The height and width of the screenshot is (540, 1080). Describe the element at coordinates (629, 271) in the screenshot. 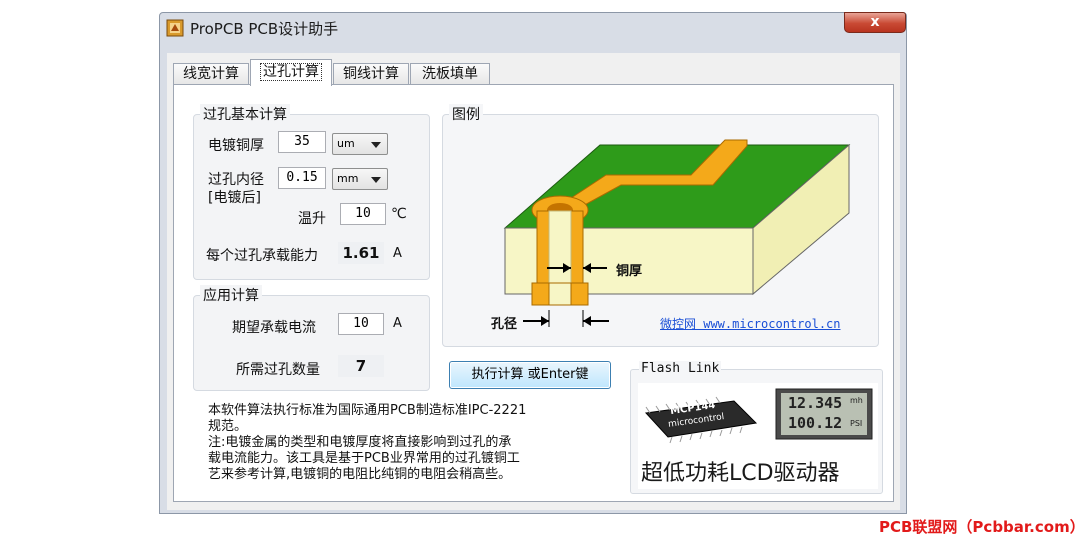

I see `thickness-label: 铜厚` at that location.